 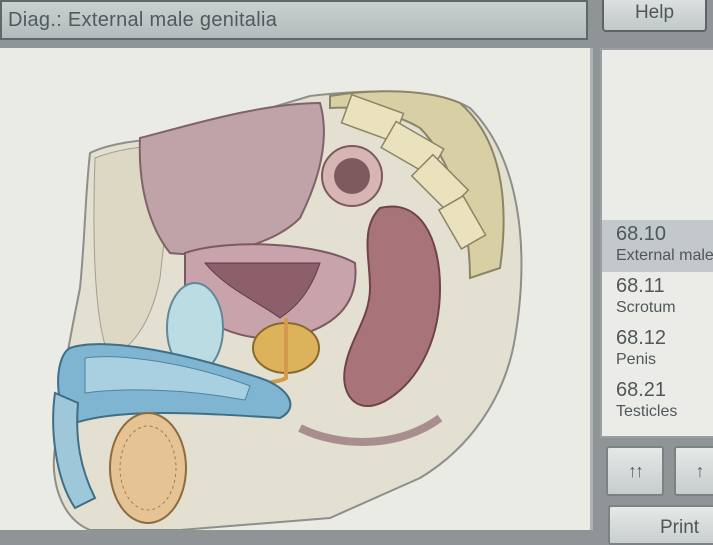 What do you see at coordinates (647, 411) in the screenshot?
I see `code-label: Testicles` at bounding box center [647, 411].